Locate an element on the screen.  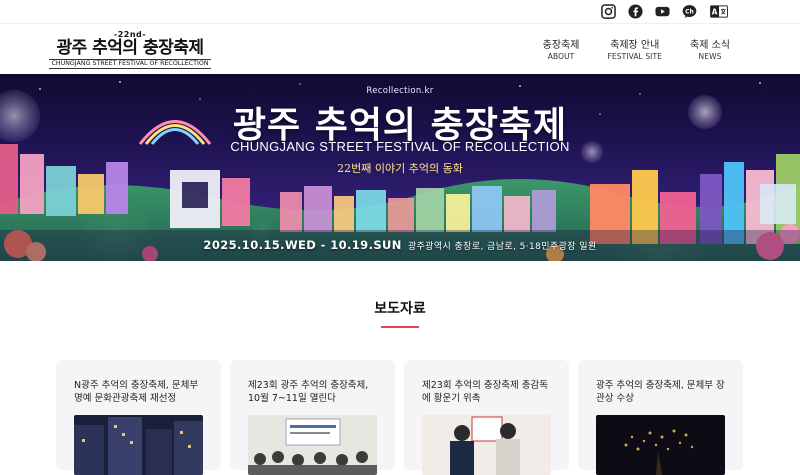
youtube-icon is located at coordinates (662, 11).